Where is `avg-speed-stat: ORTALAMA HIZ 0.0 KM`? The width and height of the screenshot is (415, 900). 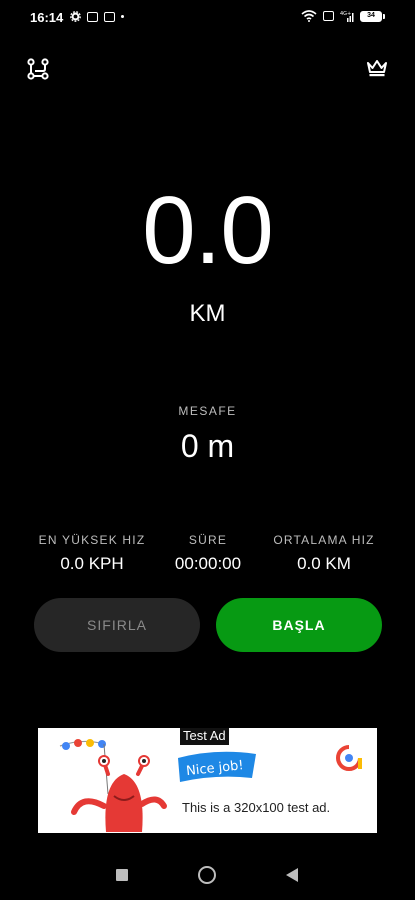 avg-speed-stat: ORTALAMA HIZ 0.0 KM is located at coordinates (324, 553).